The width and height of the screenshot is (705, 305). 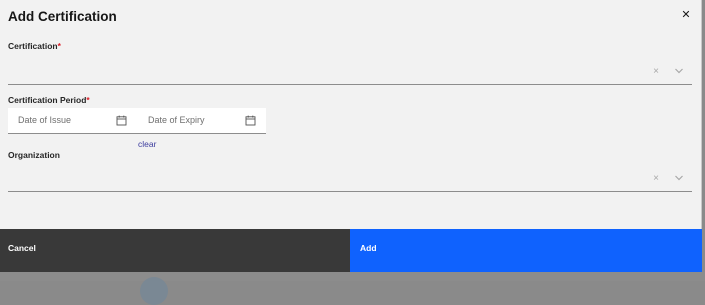 What do you see at coordinates (176, 120) in the screenshot?
I see `date-of-expiry-placeholder: Date of Expiry` at bounding box center [176, 120].